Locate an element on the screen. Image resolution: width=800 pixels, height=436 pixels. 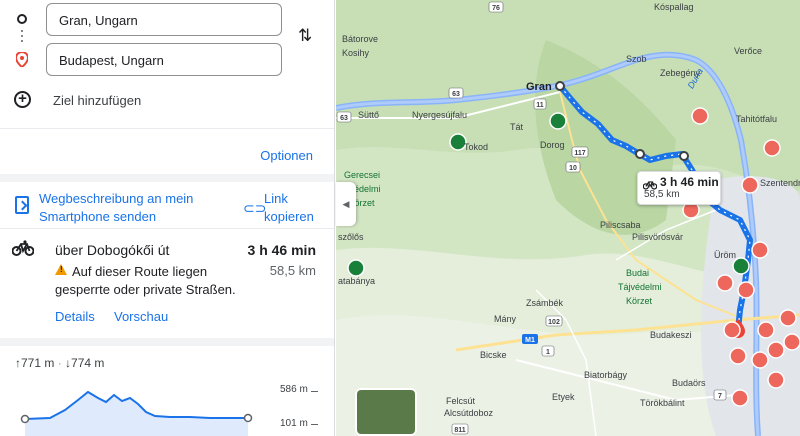
place-budakeszi: Budakeszi is located at coordinates (671, 335).